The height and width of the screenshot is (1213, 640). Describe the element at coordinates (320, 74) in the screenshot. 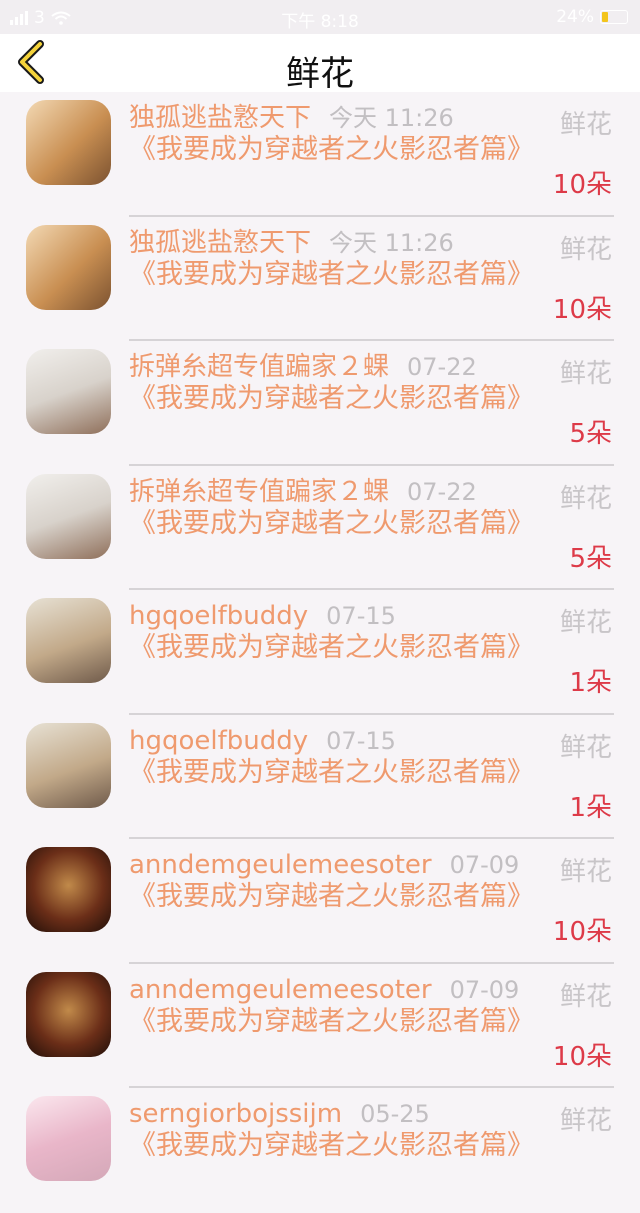

I see `page-title: 鲜花` at that location.